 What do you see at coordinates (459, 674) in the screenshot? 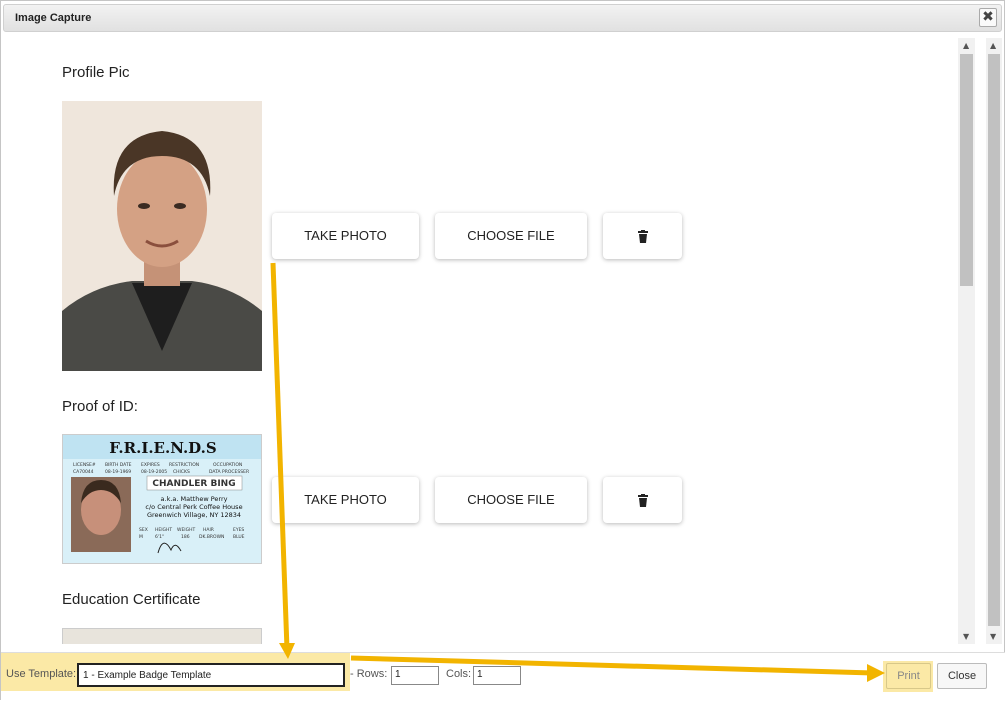
I see `cols-label: Cols:` at bounding box center [459, 674].